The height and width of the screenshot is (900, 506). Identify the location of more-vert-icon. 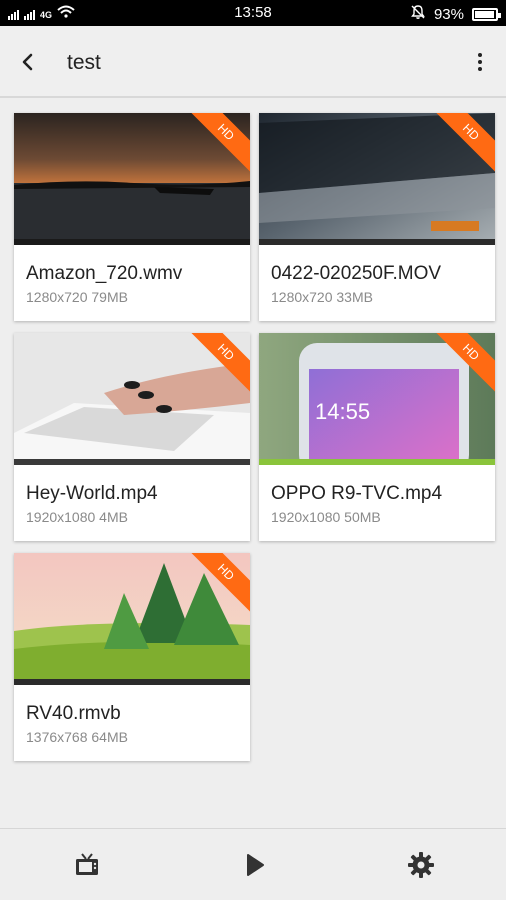
(480, 62).